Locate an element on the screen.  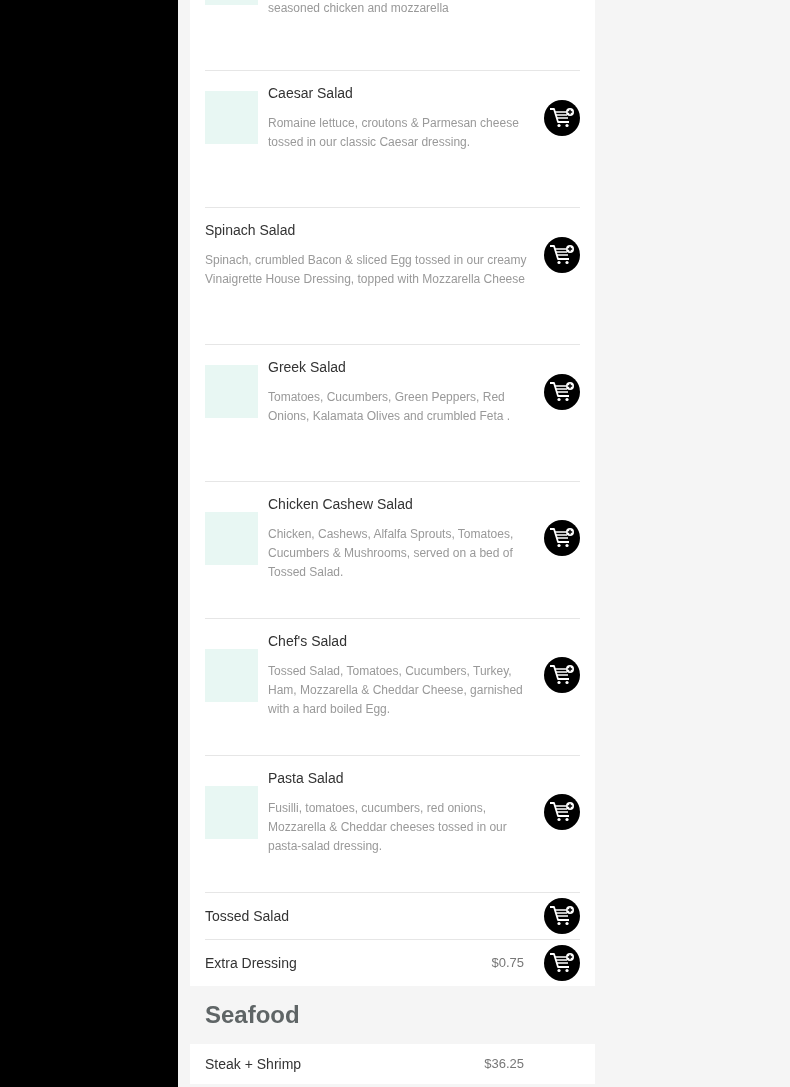
item-description: Spinach, crumbled Bacon & sliced Egg tossed in our creamy Vinaigrette House Dressing, topped with Mozzarella Cheese is located at coordinates (366, 270).